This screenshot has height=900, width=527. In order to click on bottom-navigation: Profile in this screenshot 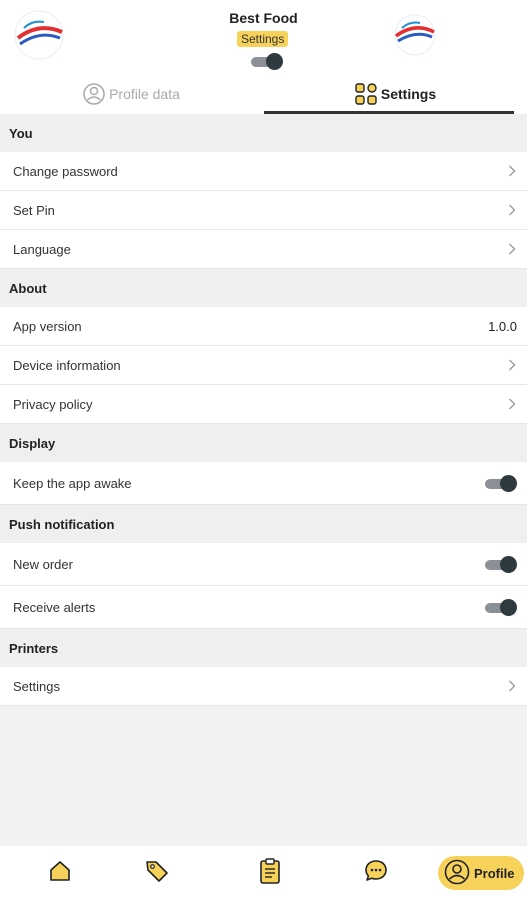, I will do `click(263, 873)`.